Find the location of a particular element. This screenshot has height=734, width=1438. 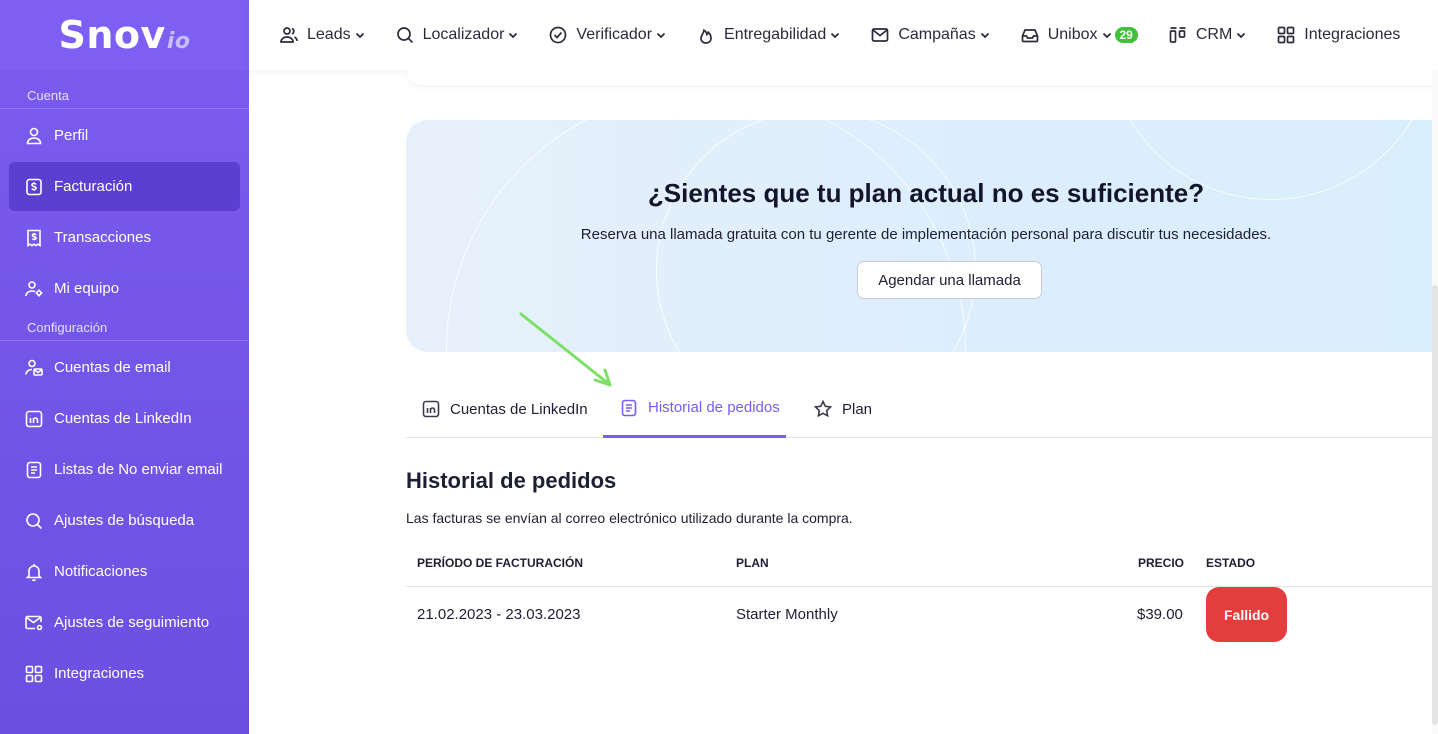

sidebar-item-mi-equipo: Mi equipo is located at coordinates (124, 288).